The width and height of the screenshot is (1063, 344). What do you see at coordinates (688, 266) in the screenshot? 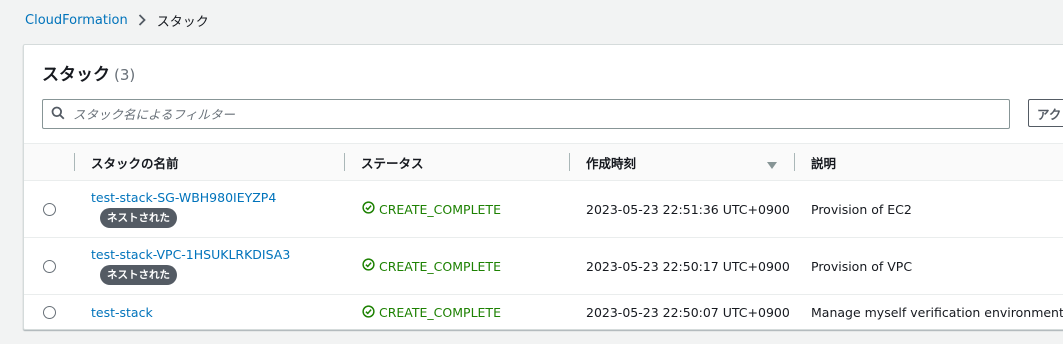
I see `created-time: 2023-05-23 22:50:17 UTC+0900` at bounding box center [688, 266].